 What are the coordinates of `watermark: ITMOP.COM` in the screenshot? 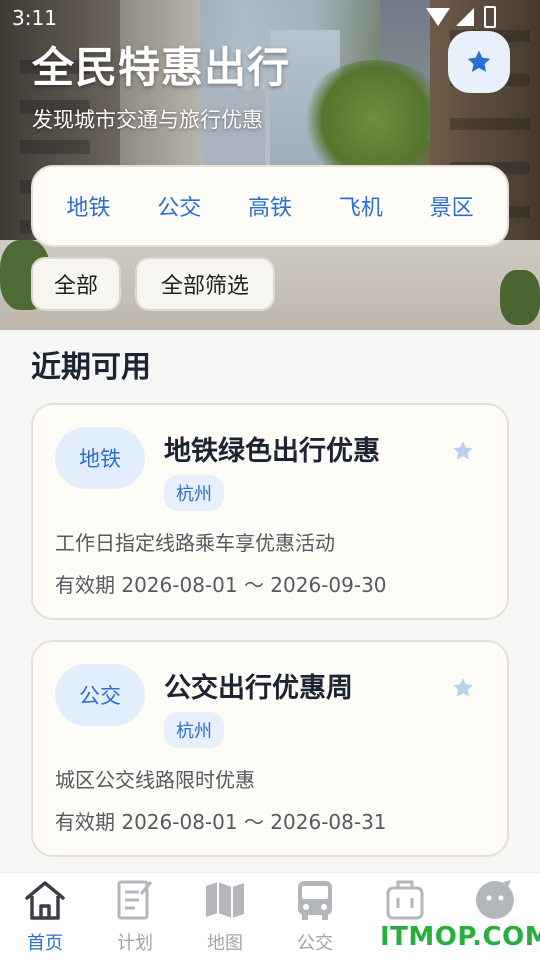 It's located at (460, 937).